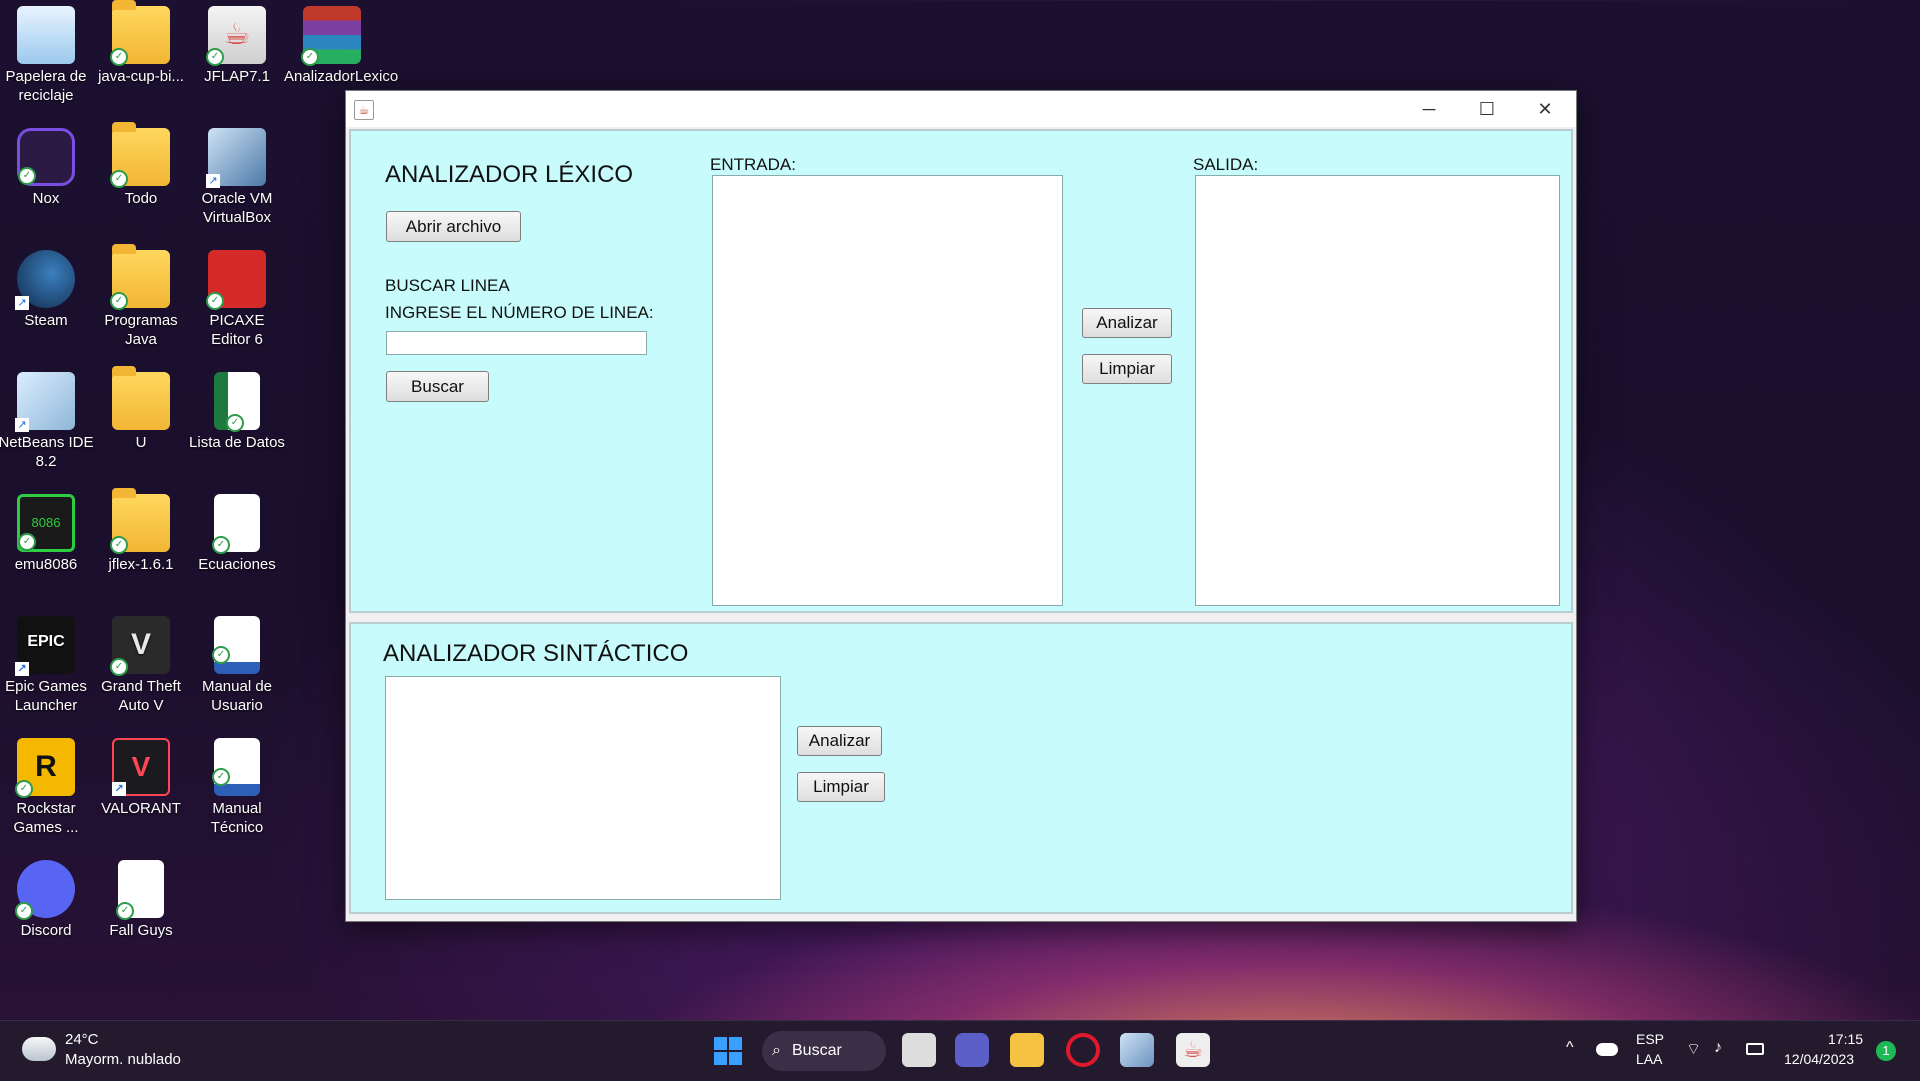  What do you see at coordinates (1127, 369) in the screenshot?
I see `lexico-clear-button: Limpiar` at bounding box center [1127, 369].